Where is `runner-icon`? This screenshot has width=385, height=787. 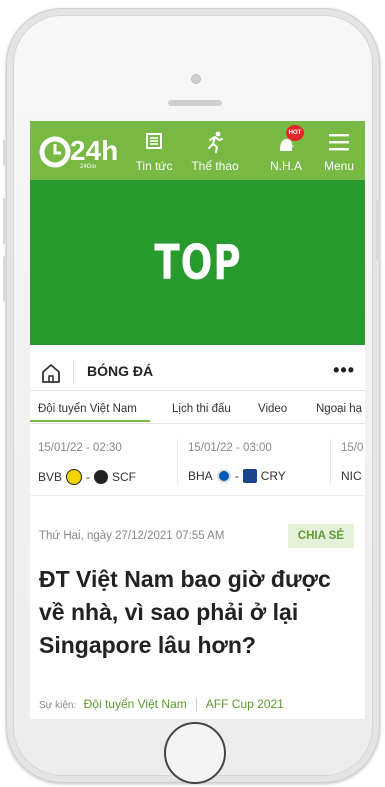
runner-icon is located at coordinates (215, 143).